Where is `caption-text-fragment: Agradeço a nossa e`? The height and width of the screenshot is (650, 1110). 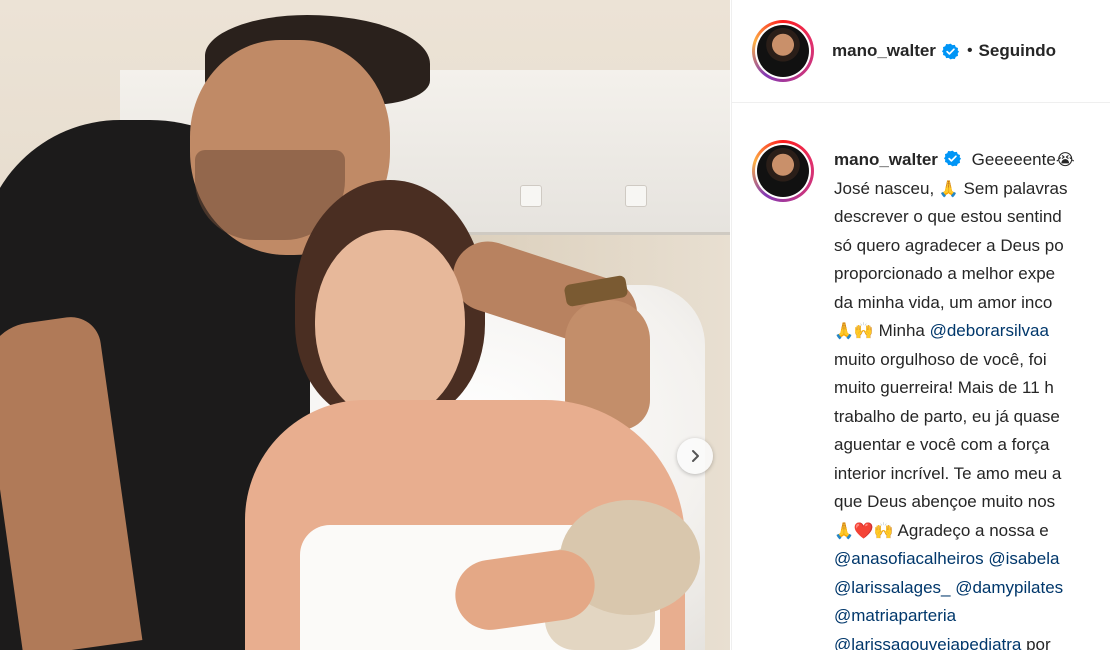
caption-text-fragment: Agradeço a nossa e is located at coordinates (971, 530).